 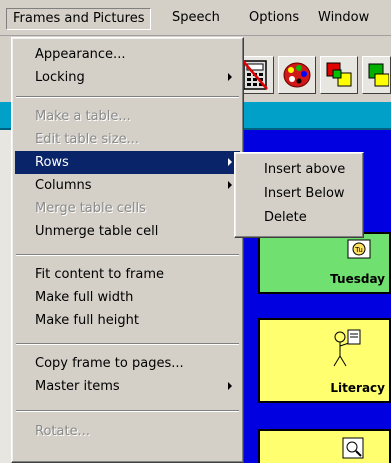 I want to click on menu-item-merge-table-cells: Merge table cells, so click(x=127, y=208).